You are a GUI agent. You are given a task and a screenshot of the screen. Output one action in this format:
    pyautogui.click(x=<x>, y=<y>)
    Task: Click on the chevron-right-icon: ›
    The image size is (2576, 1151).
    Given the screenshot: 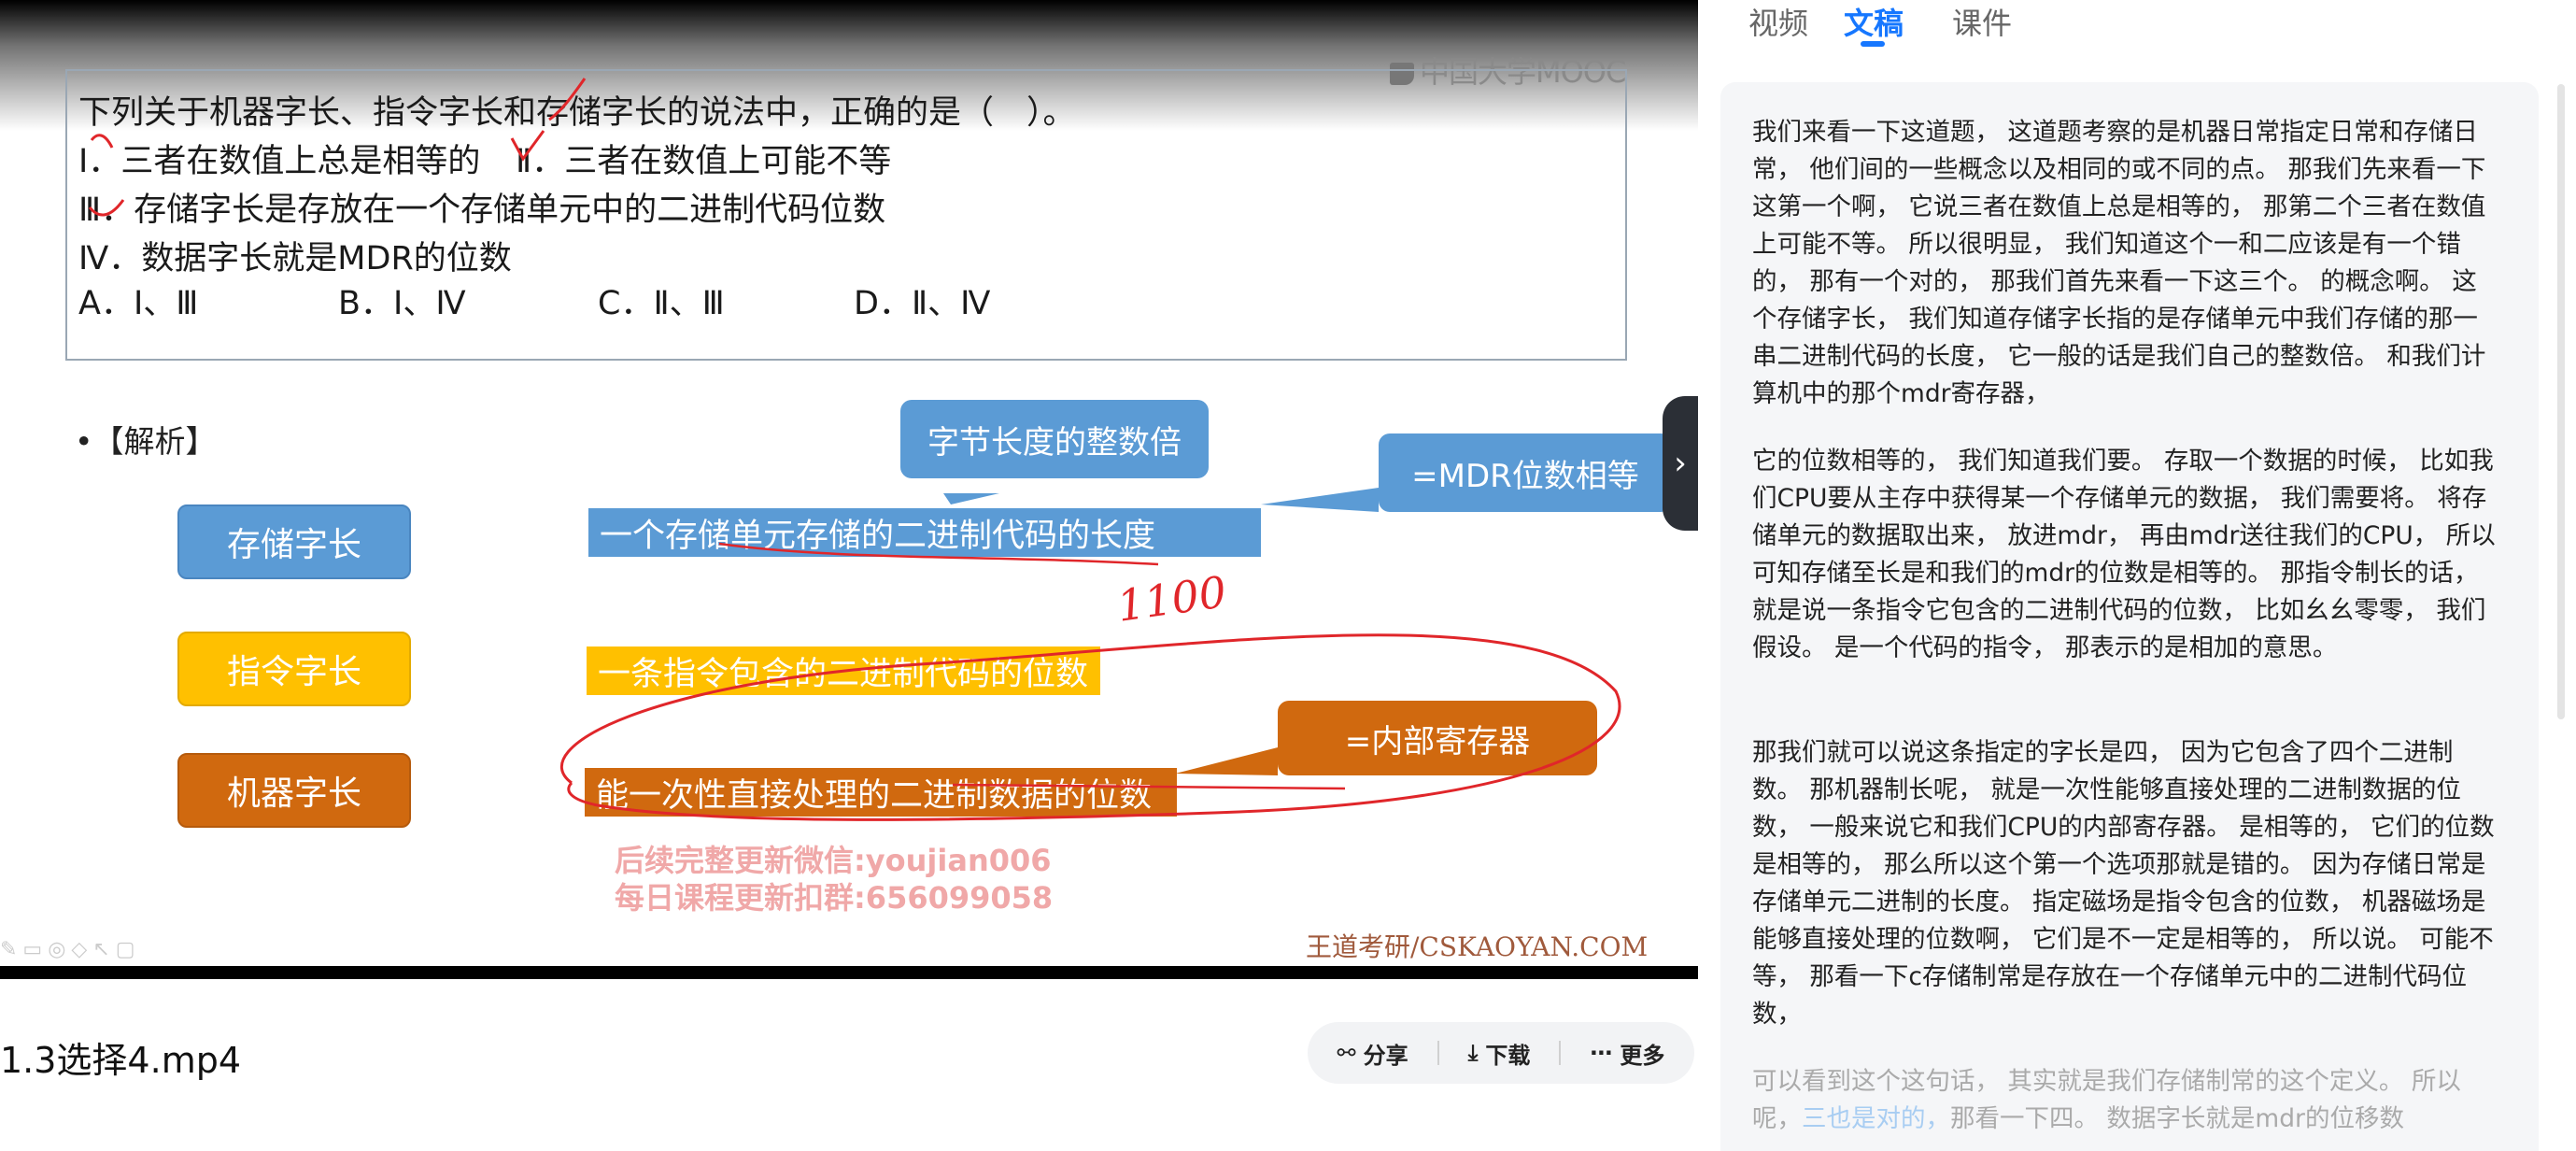 What is the action you would take?
    pyautogui.click(x=1680, y=463)
    